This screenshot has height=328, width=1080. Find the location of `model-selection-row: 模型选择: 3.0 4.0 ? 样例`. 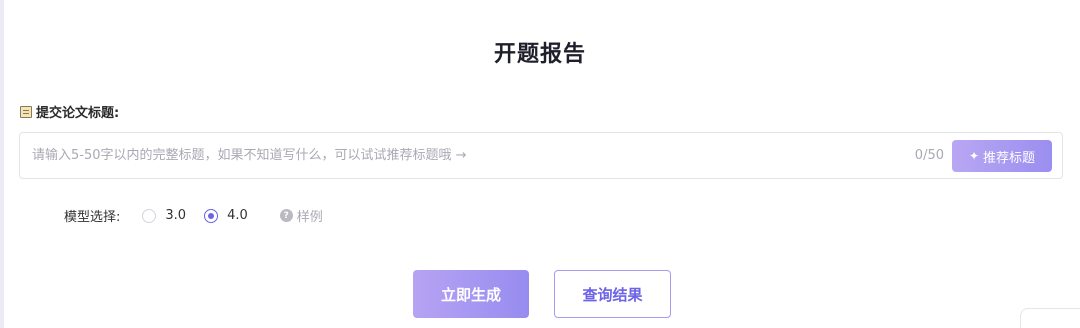

model-selection-row: 模型选择: 3.0 4.0 ? 样例 is located at coordinates (193, 215).